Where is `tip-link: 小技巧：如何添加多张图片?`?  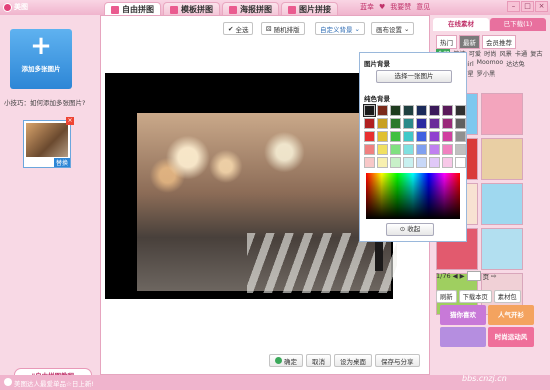 tip-link: 小技巧：如何添加多张图片? is located at coordinates (44, 102).